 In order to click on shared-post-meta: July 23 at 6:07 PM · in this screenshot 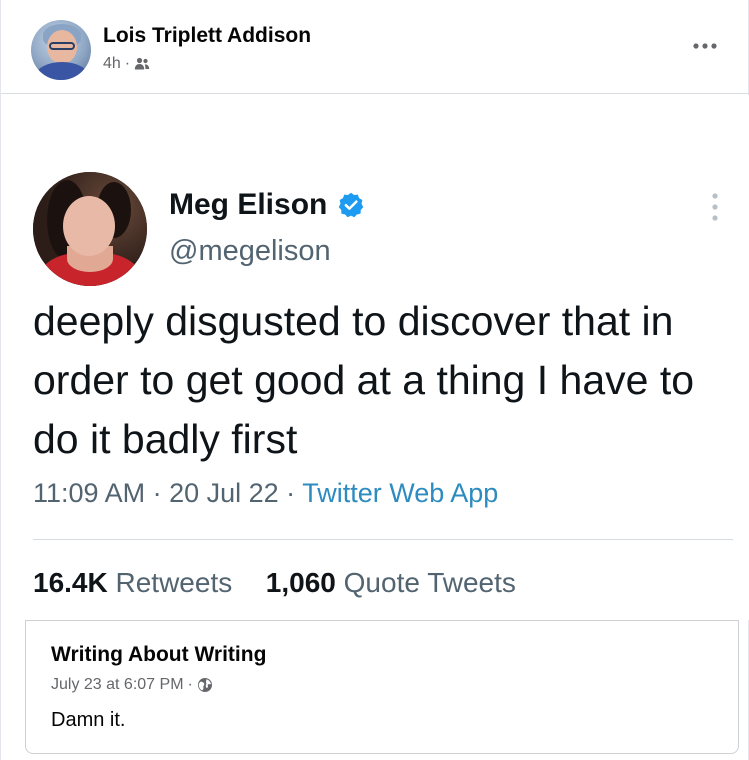, I will do `click(132, 685)`.